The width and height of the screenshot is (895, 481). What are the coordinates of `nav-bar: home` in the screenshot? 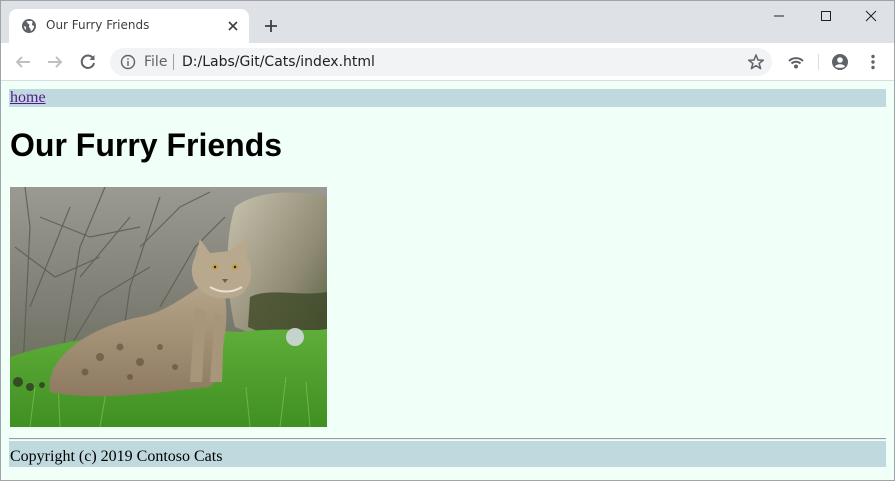 It's located at (447, 98).